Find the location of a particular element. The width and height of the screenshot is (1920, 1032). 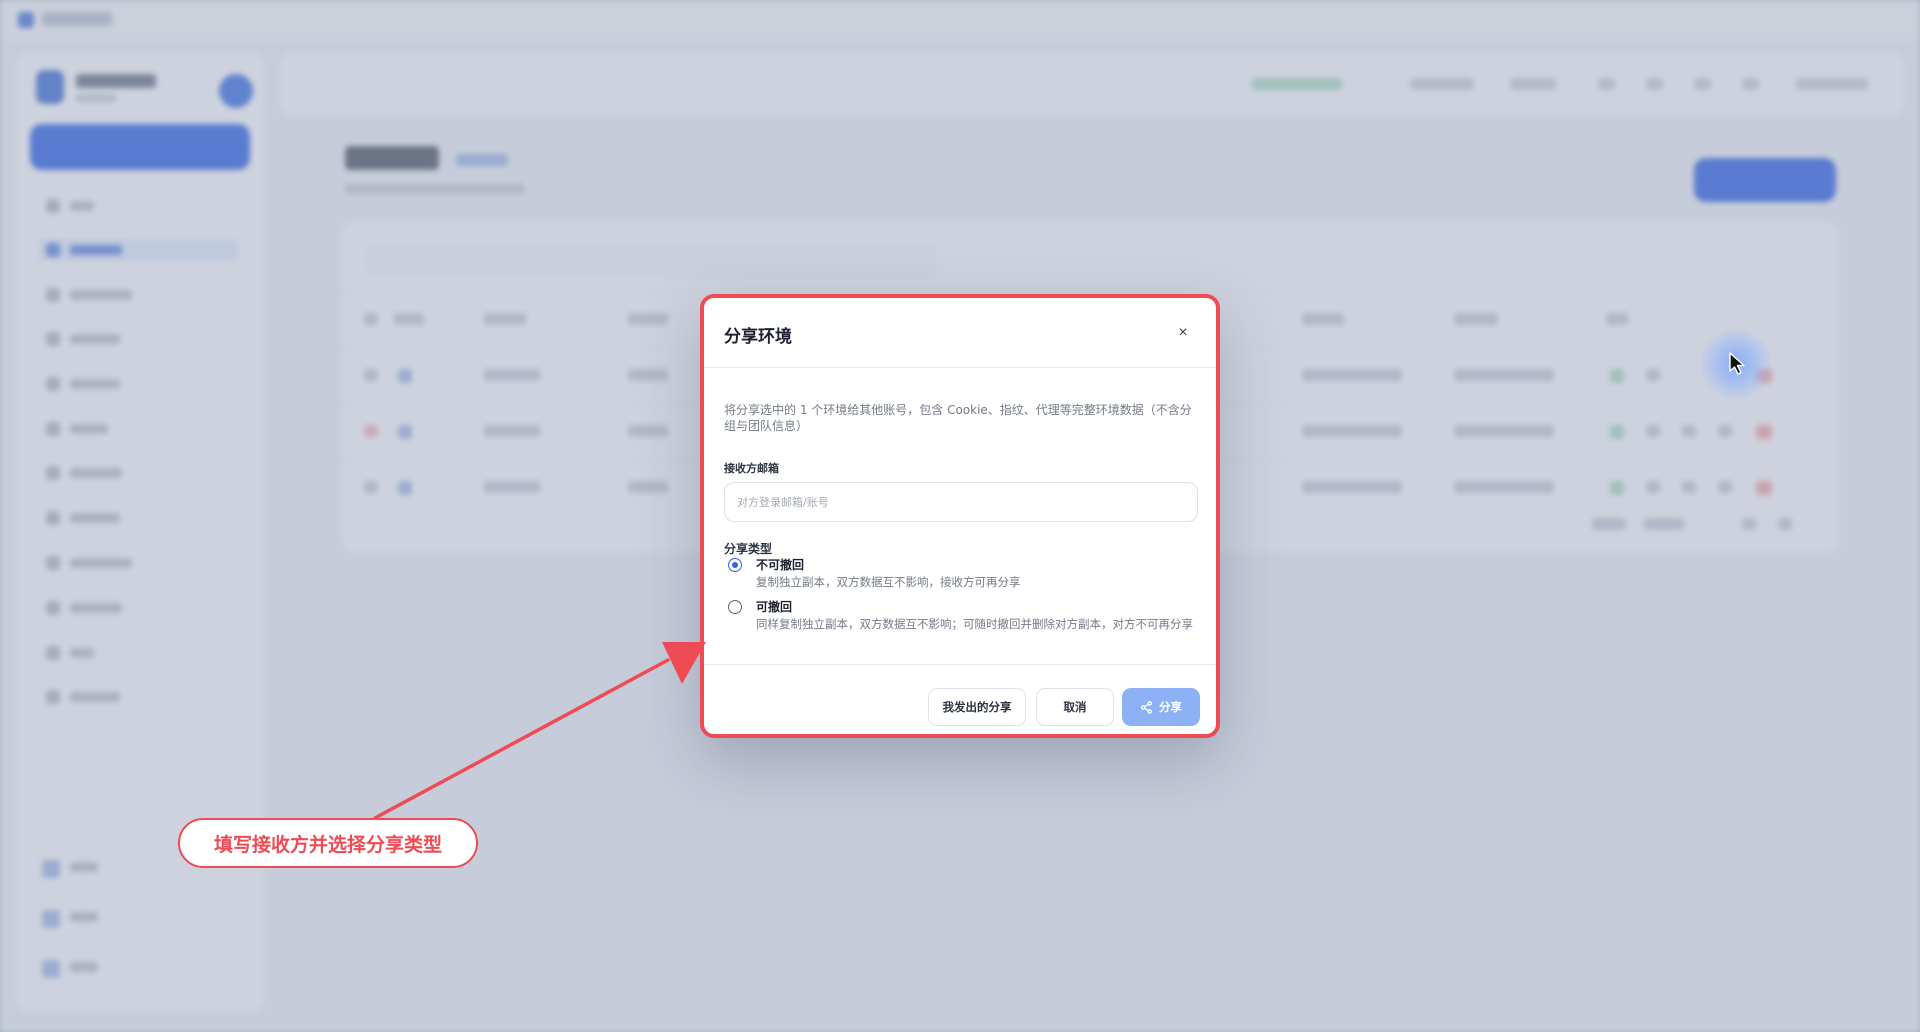

dialog-footer-divider is located at coordinates (960, 664).